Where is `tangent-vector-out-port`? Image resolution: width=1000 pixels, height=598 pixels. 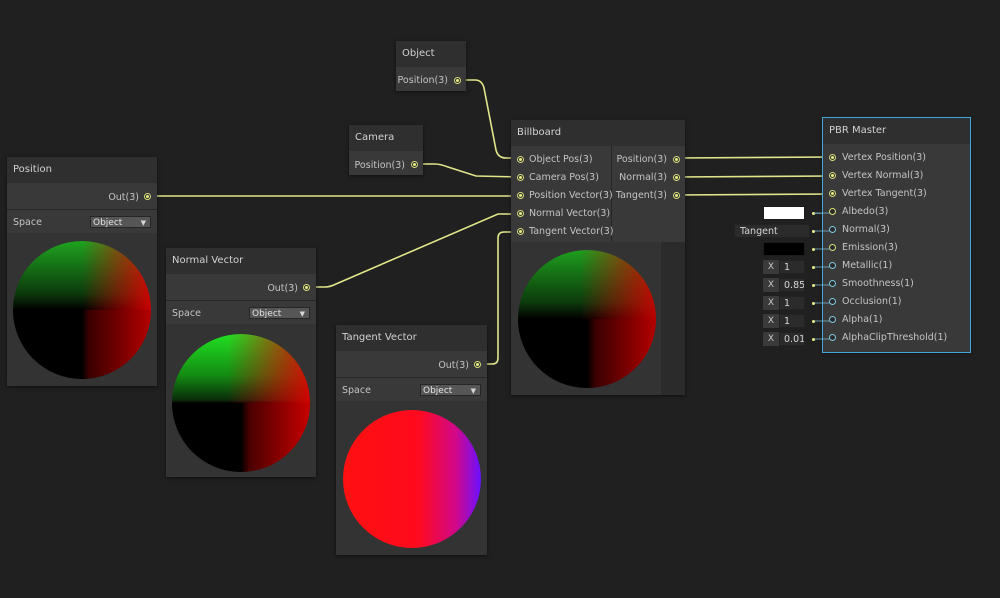
tangent-vector-out-port is located at coordinates (477, 364).